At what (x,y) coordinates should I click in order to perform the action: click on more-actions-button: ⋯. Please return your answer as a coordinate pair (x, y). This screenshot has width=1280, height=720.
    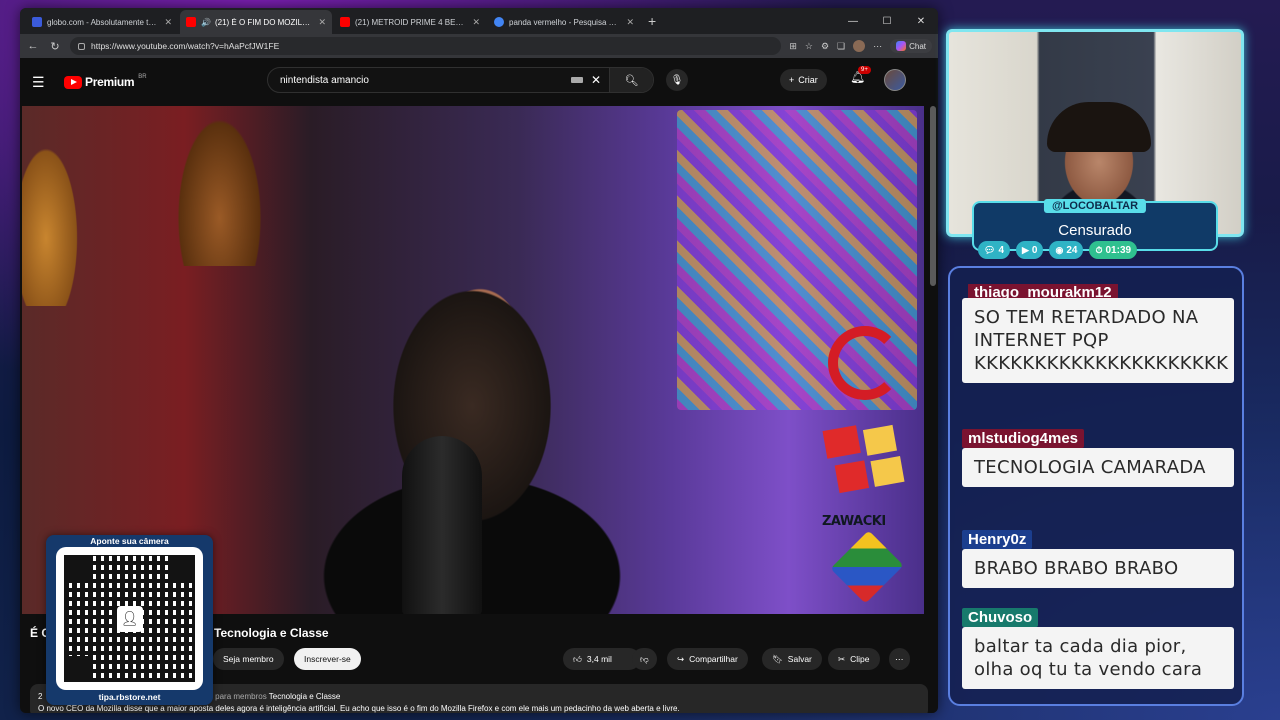
    Looking at the image, I should click on (899, 659).